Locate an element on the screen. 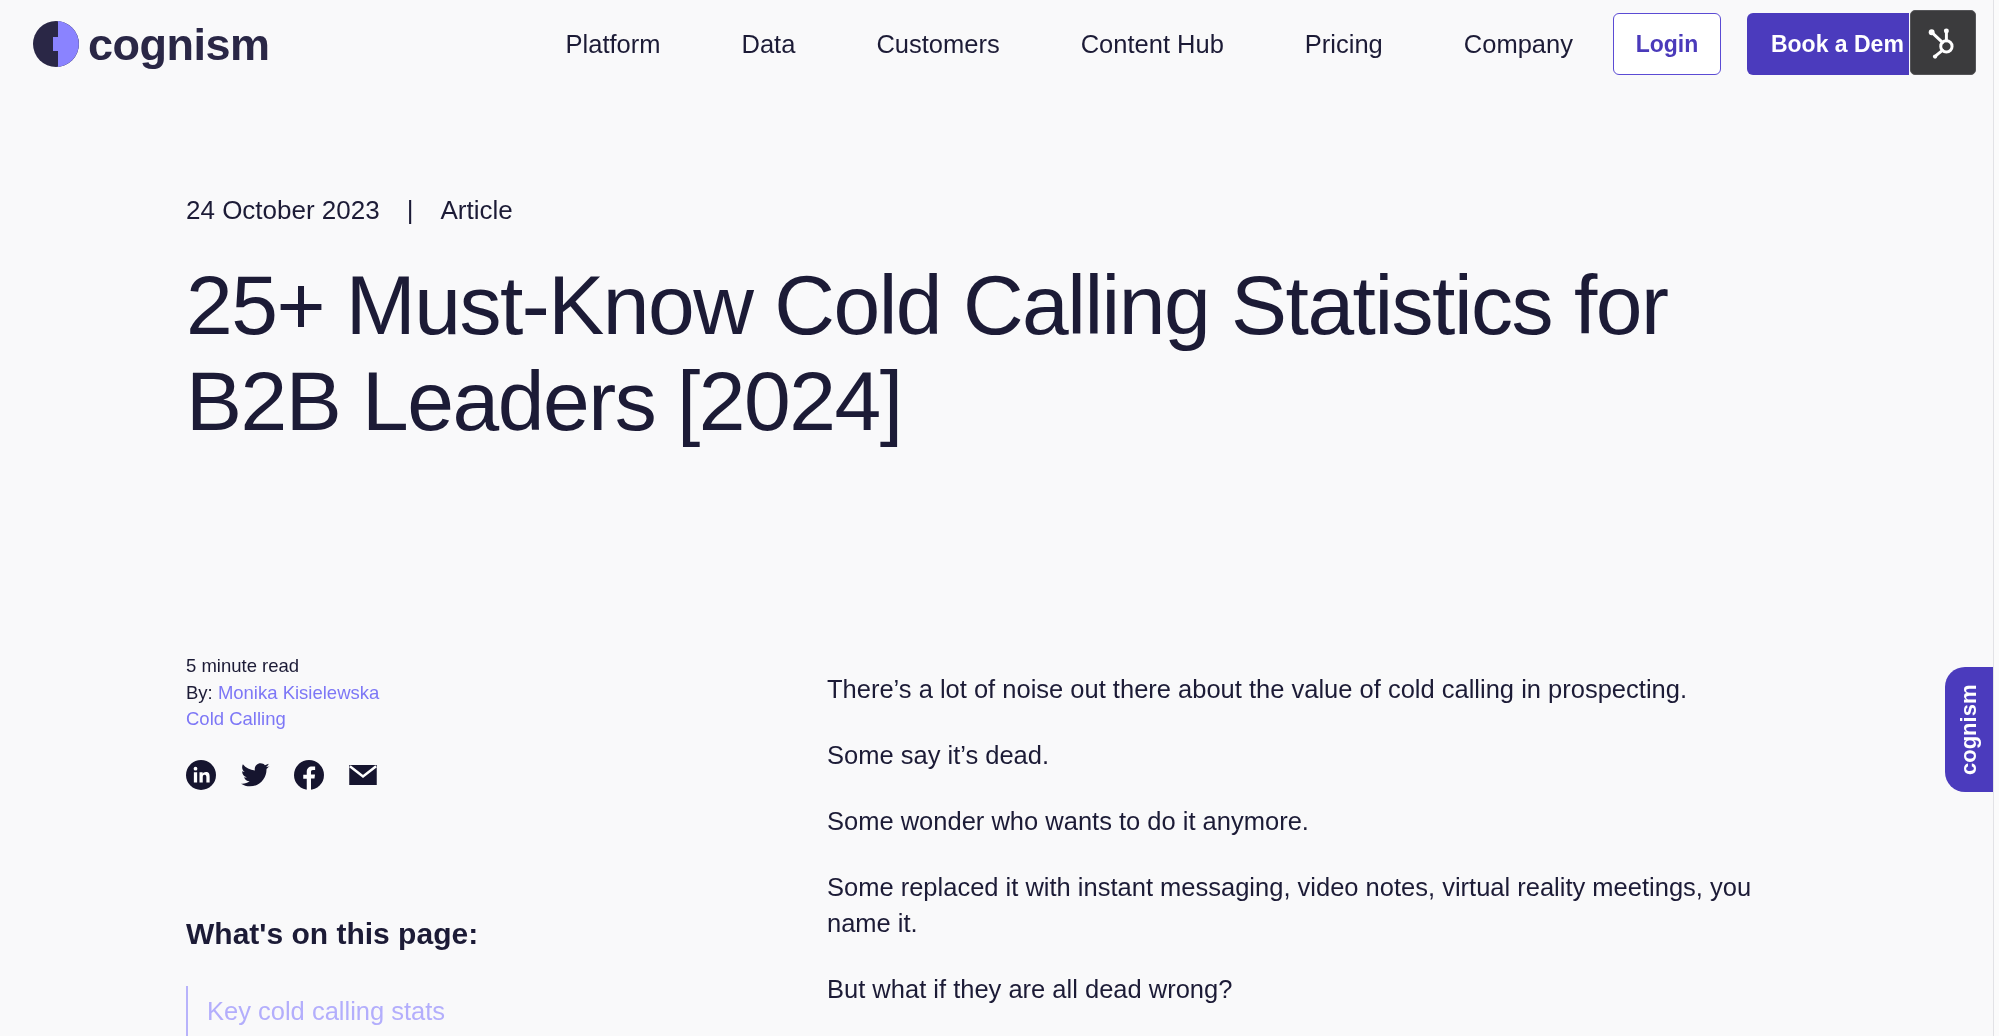 The height and width of the screenshot is (1036, 1999). nav-link: Data is located at coordinates (768, 44).